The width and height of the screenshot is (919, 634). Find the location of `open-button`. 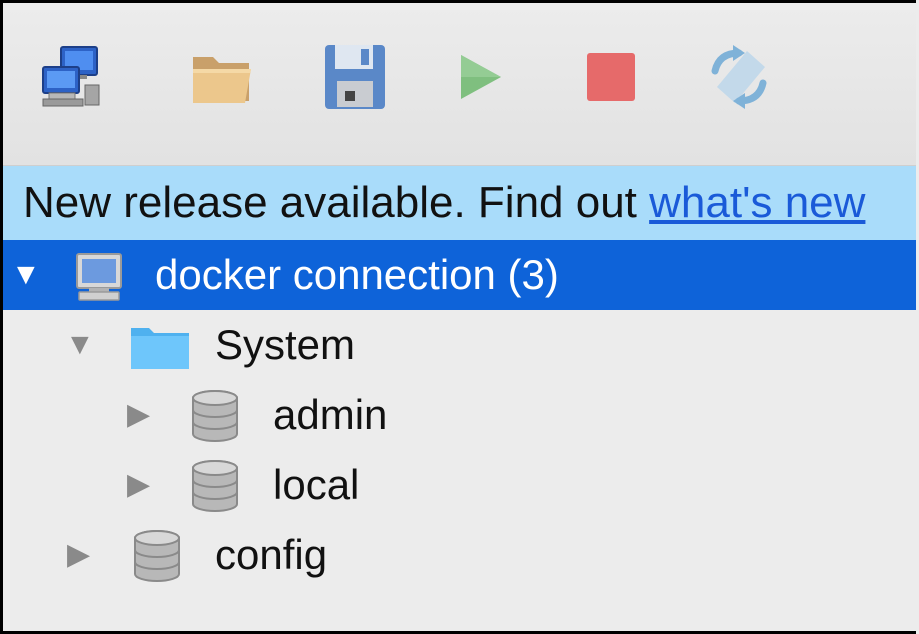

open-button is located at coordinates (223, 77).